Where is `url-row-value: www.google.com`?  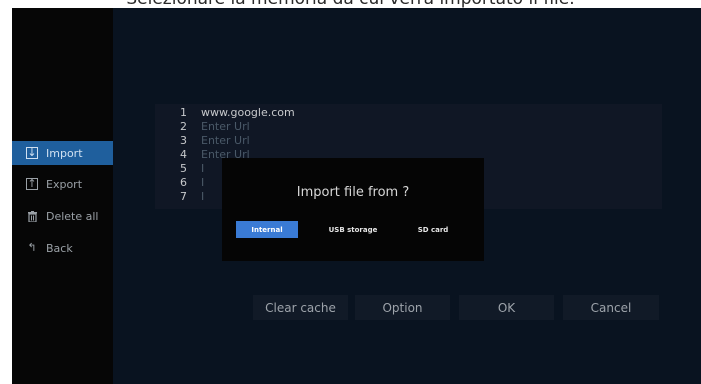 url-row-value: www.google.com is located at coordinates (248, 112).